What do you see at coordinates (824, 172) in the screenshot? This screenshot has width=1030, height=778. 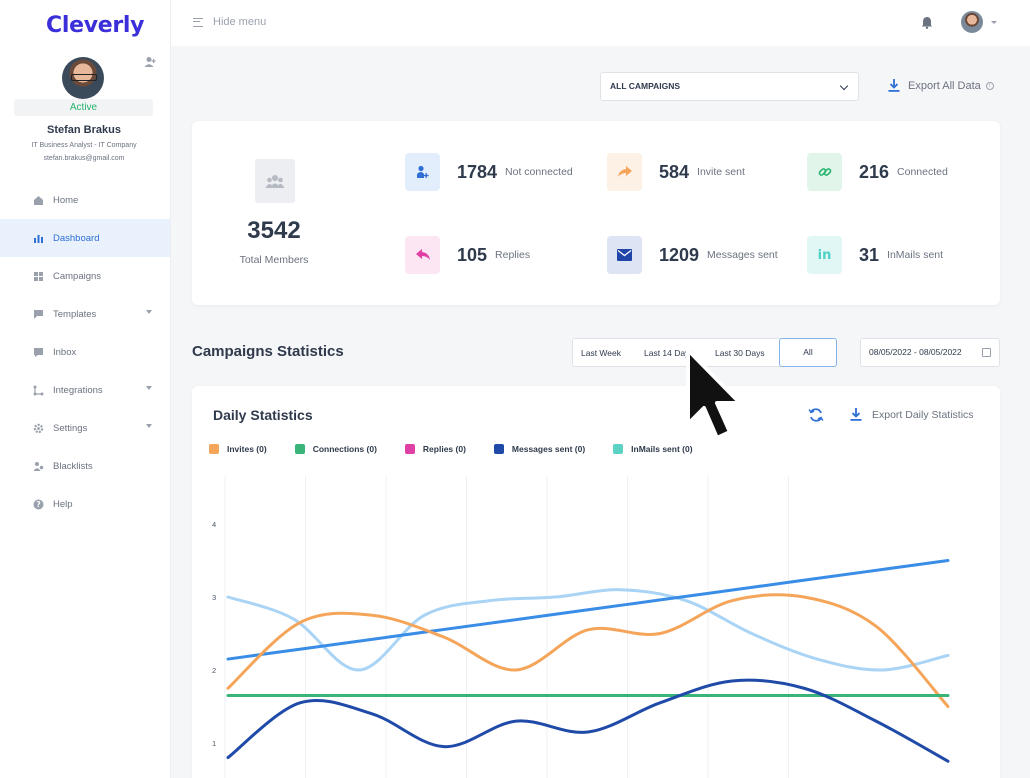 I see `link-icon` at bounding box center [824, 172].